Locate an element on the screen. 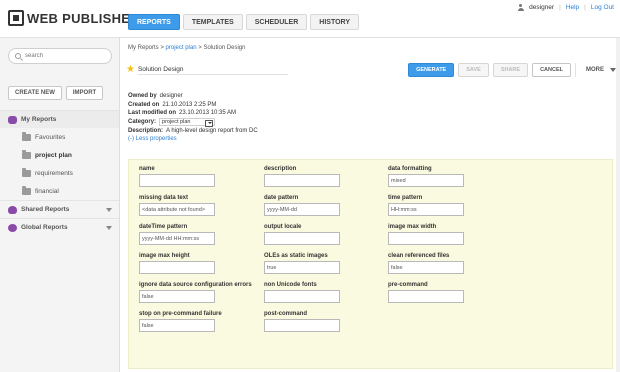 The width and height of the screenshot is (620, 372). sidebar-item-requirements: requirements is located at coordinates (59, 173).